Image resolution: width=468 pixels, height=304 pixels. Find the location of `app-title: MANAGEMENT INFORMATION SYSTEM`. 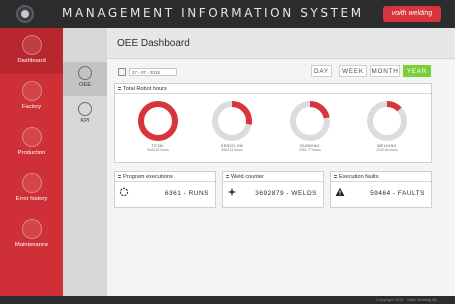

app-title: MANAGEMENT INFORMATION SYSTEM is located at coordinates (213, 13).